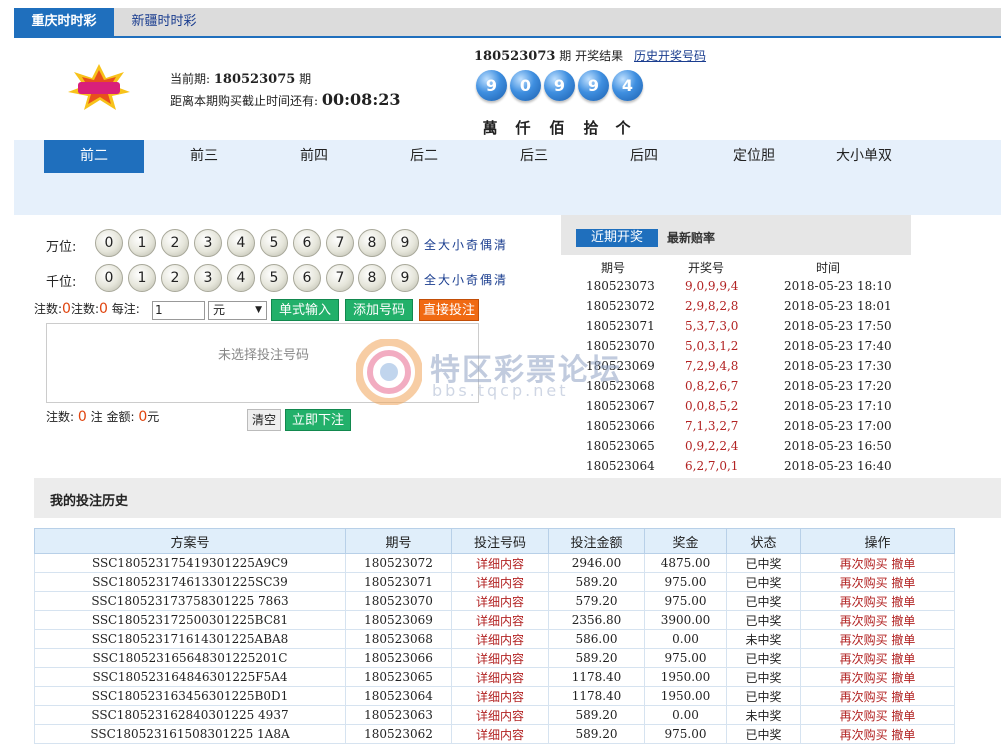  Describe the element at coordinates (559, 88) in the screenshot. I see `result-balls: 9 0 9 9 4` at that location.